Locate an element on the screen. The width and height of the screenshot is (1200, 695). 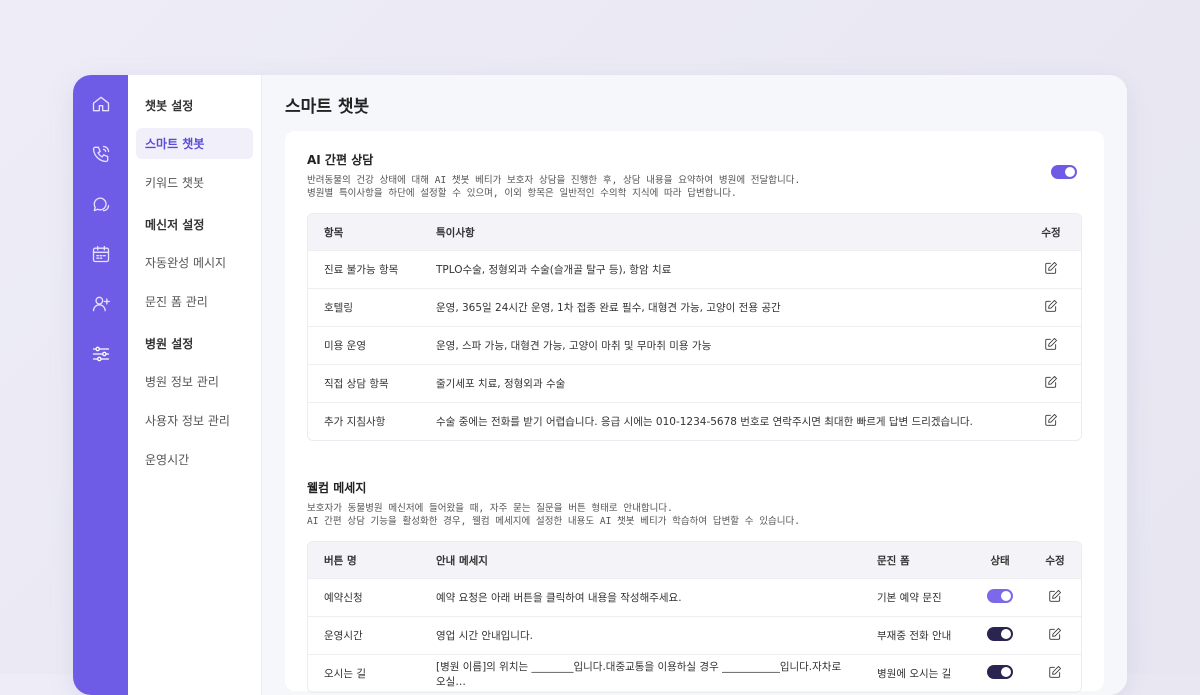
col-header-state: 상태 is located at coordinates (1000, 560).